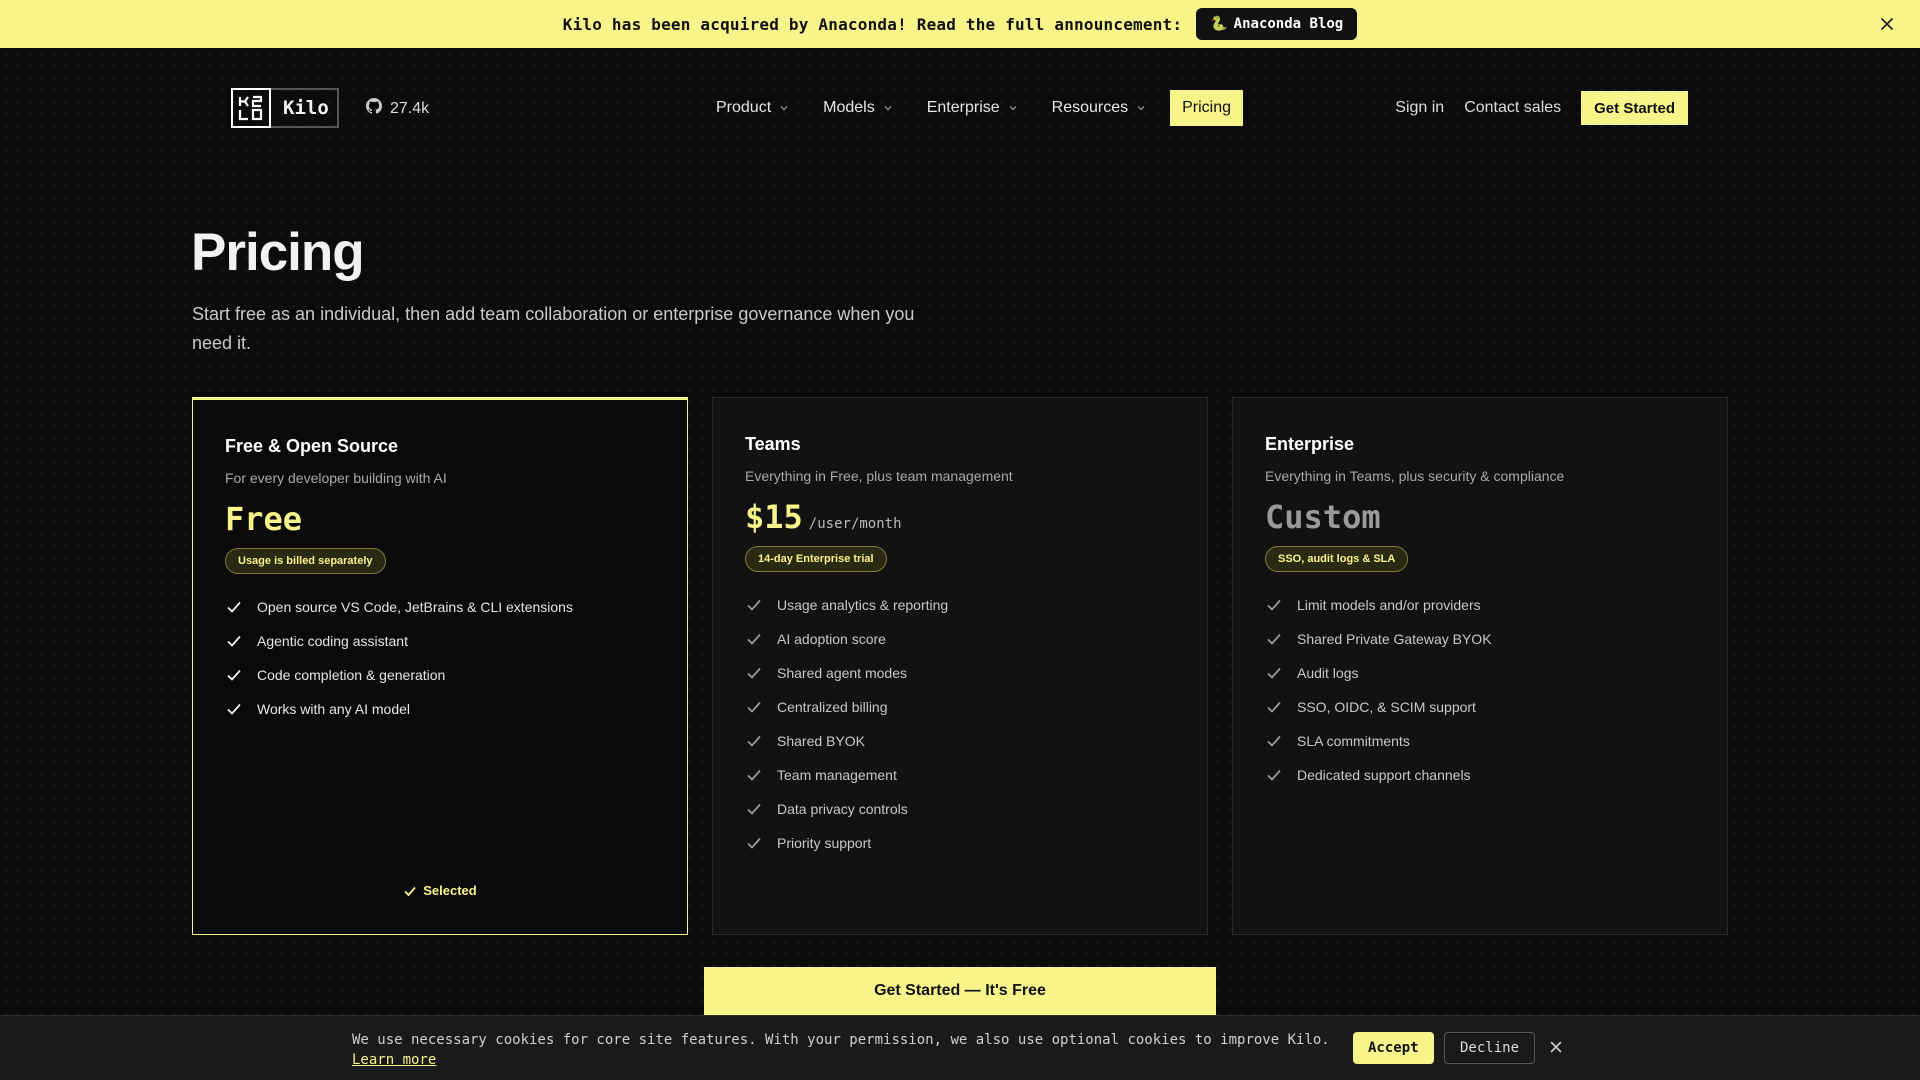 This screenshot has width=1920, height=1080. What do you see at coordinates (1386, 707) in the screenshot?
I see `feature-label: SSO, OIDC, & SCIM support` at bounding box center [1386, 707].